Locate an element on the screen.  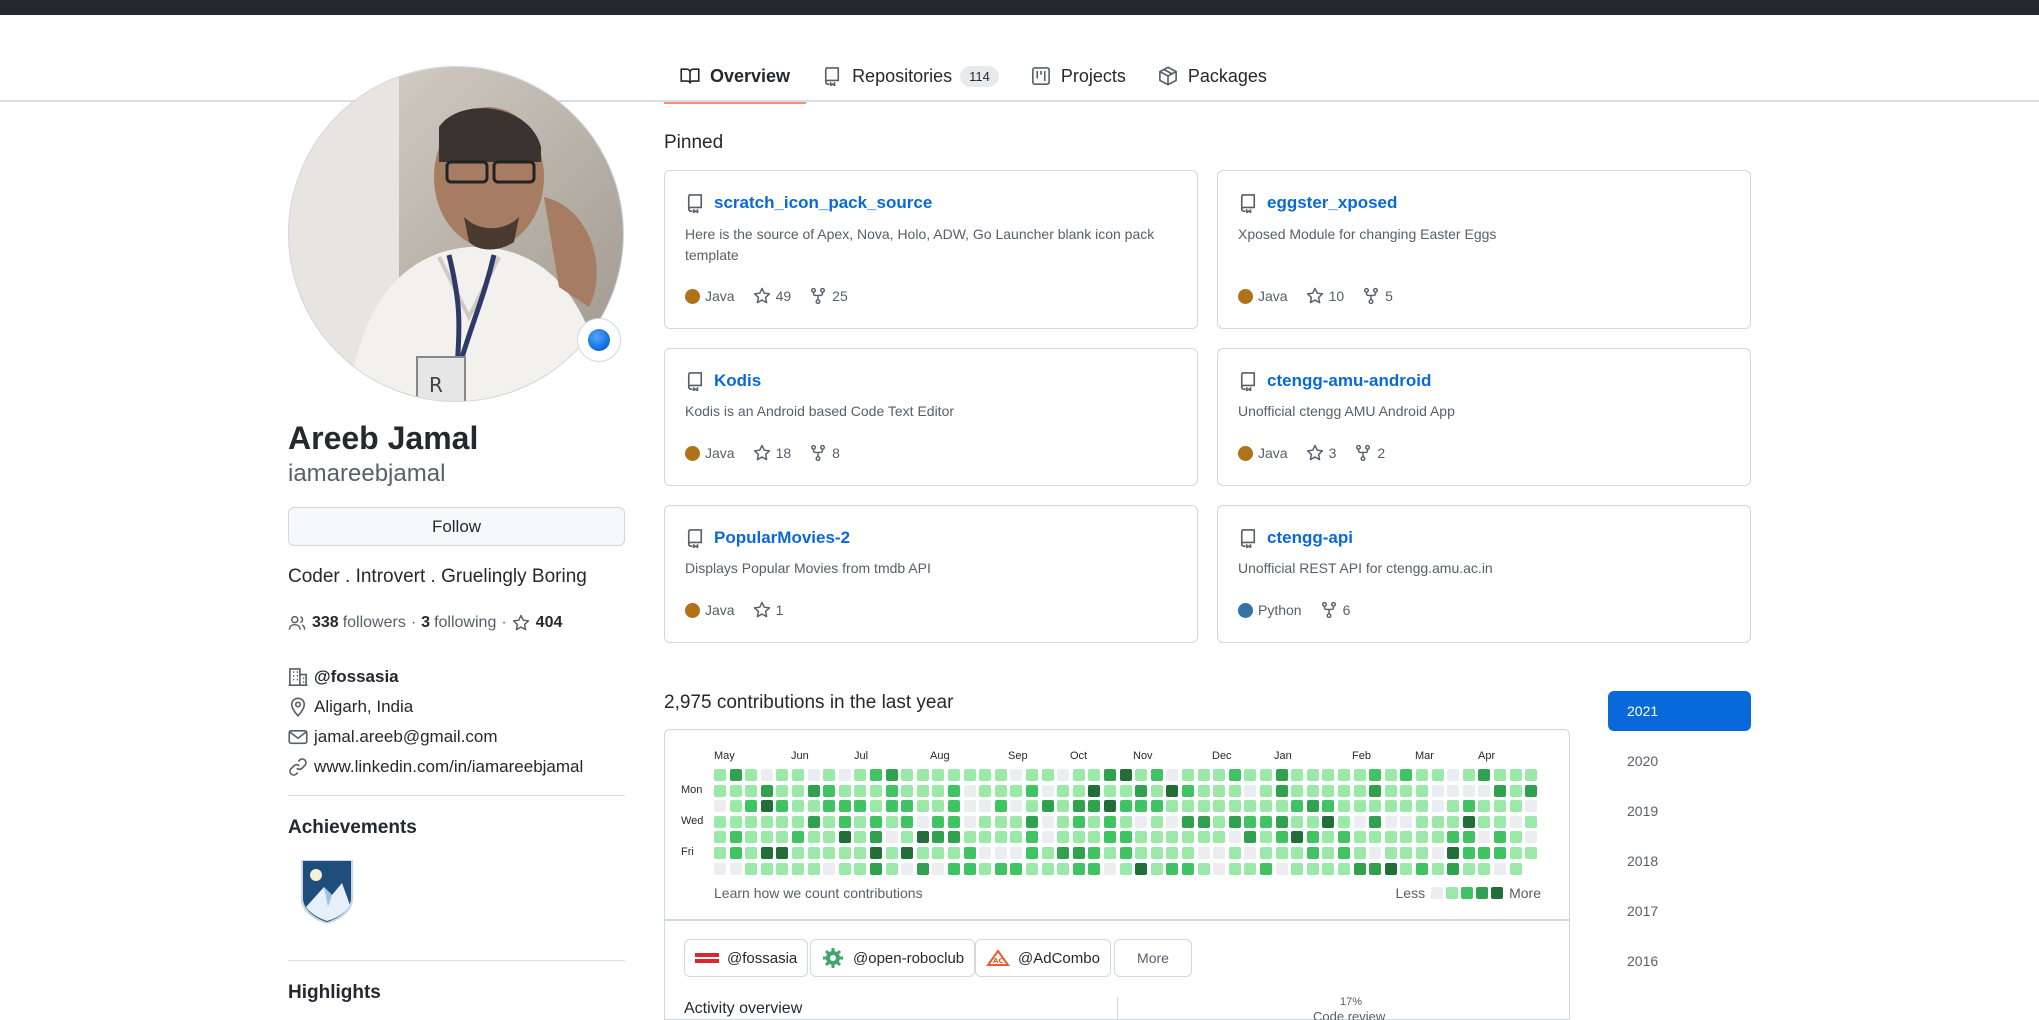
repo-stars: 3 is located at coordinates (1321, 453).